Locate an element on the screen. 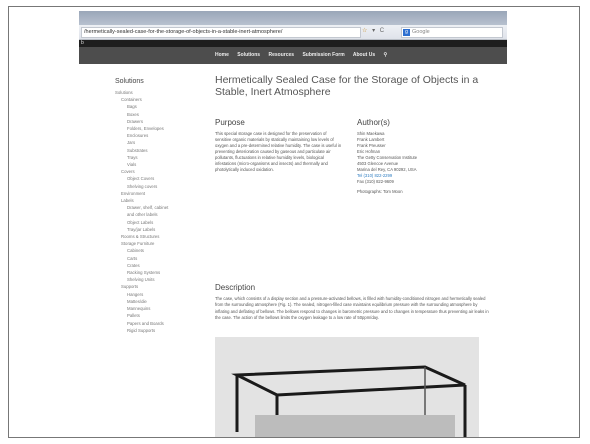 This screenshot has width=590, height=444. nav-solutions: Solutions is located at coordinates (248, 55).